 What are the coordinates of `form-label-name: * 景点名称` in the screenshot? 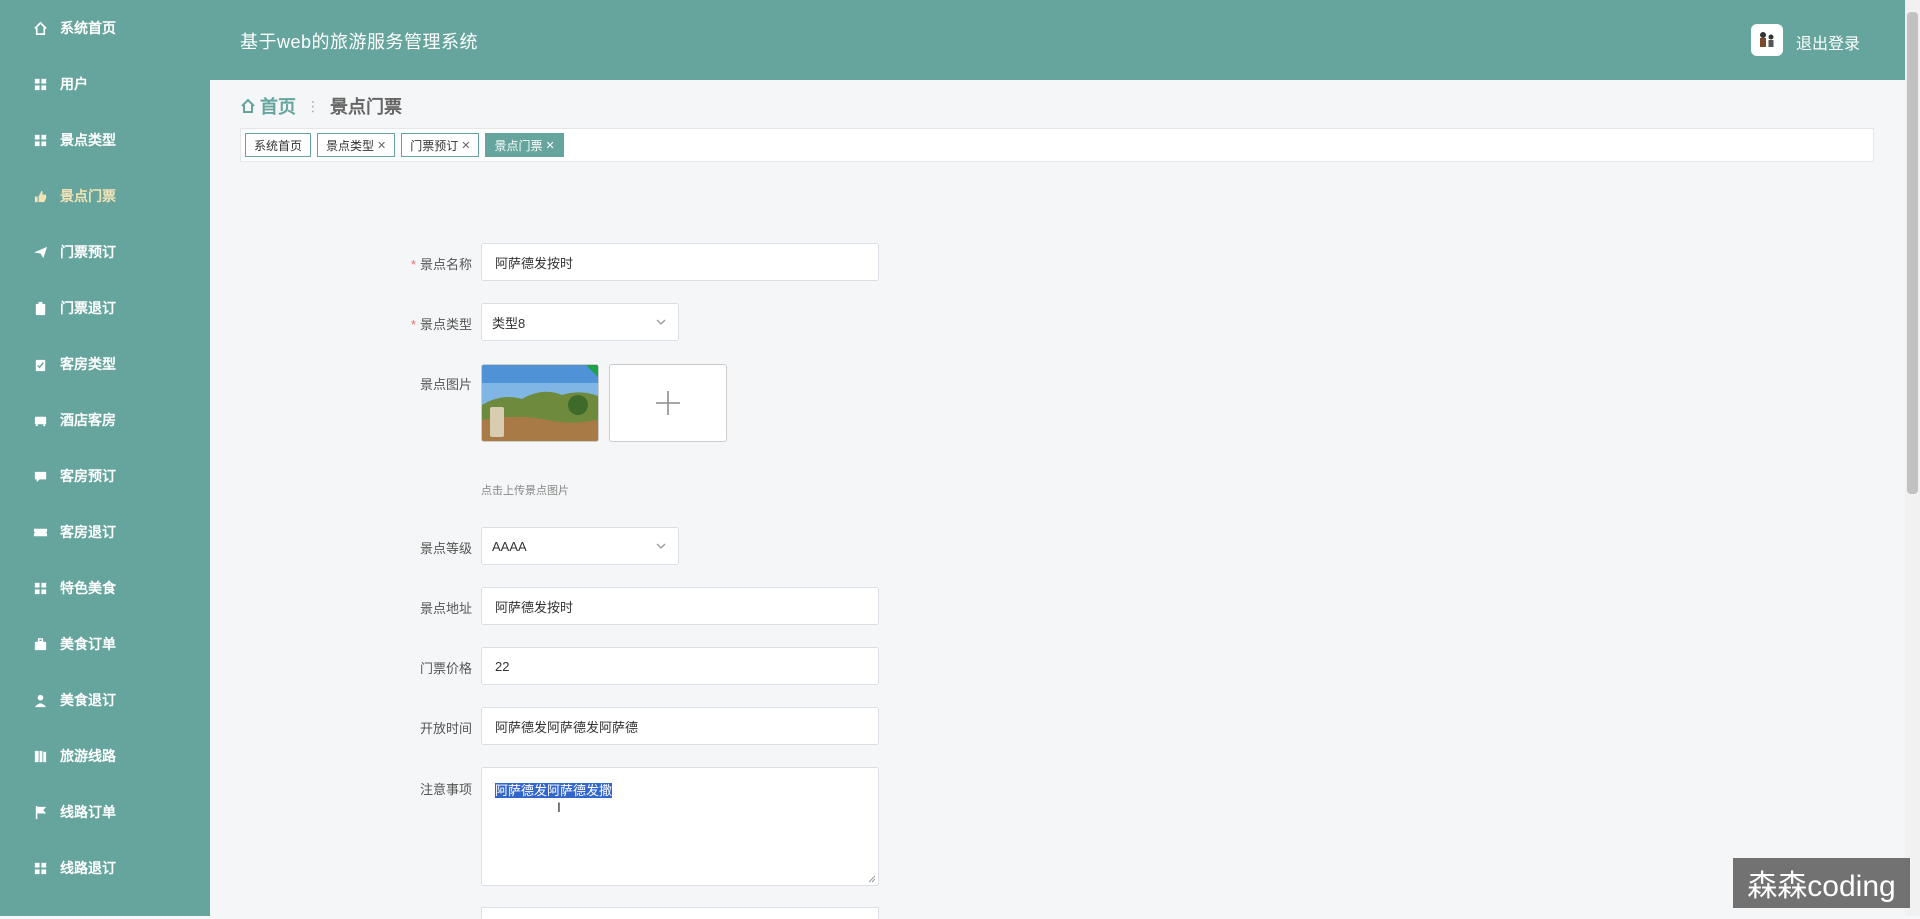 It's located at (416, 263).